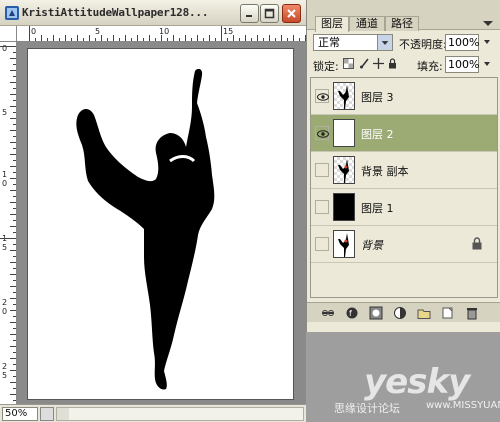 This screenshot has height=422, width=500. What do you see at coordinates (378, 63) in the screenshot?
I see `lock-move-icon` at bounding box center [378, 63].